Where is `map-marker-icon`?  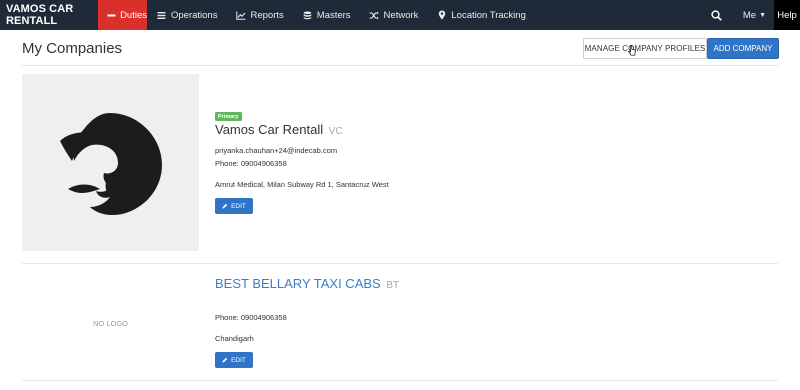 map-marker-icon is located at coordinates (441, 15).